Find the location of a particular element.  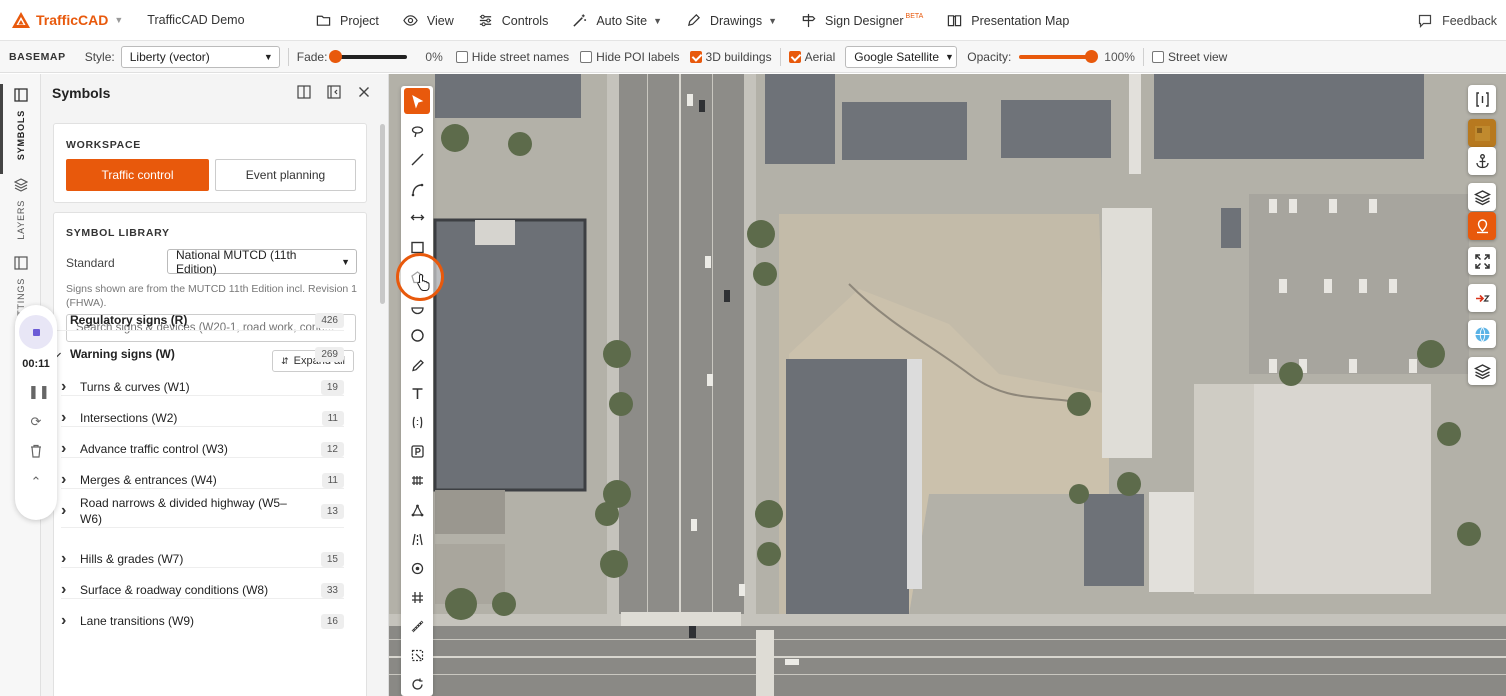

layers-button is located at coordinates (1482, 197).